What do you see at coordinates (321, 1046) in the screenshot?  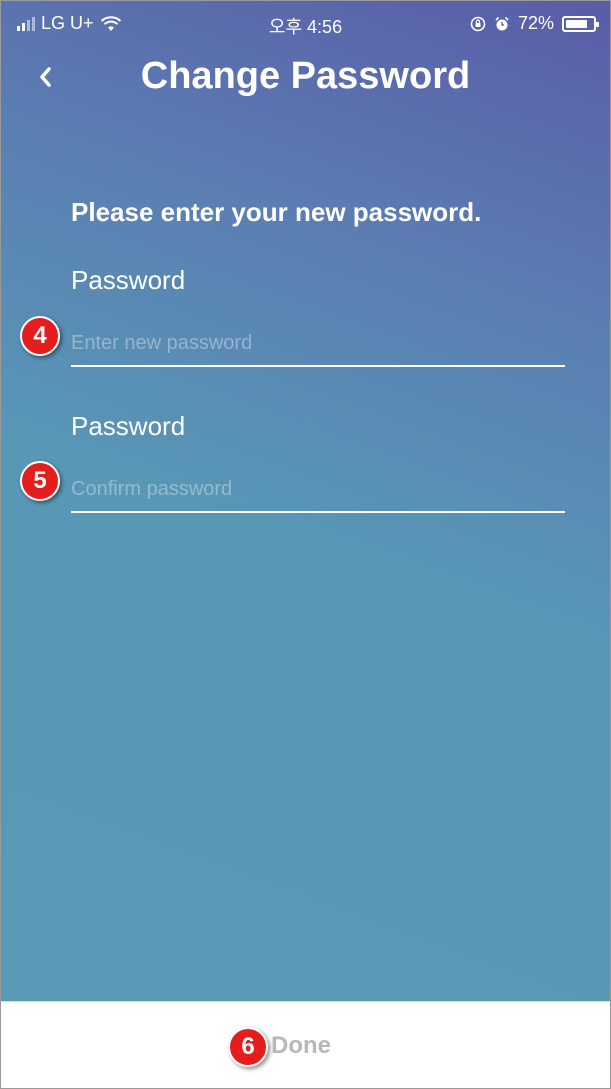 I see `done-button: Done` at bounding box center [321, 1046].